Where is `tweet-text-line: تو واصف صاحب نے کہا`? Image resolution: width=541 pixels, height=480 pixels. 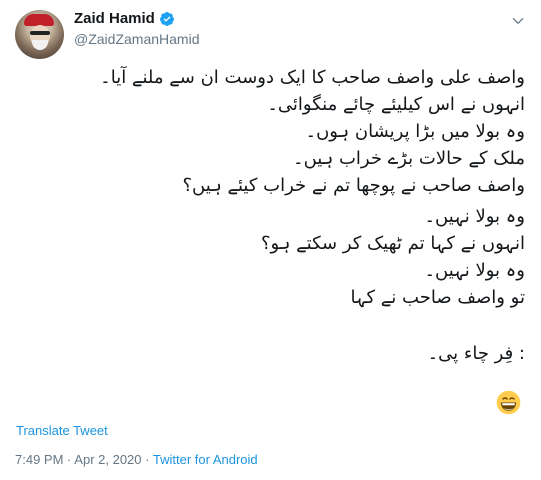 tweet-text-line: تو واصف صاحب نے کہا is located at coordinates (437, 297).